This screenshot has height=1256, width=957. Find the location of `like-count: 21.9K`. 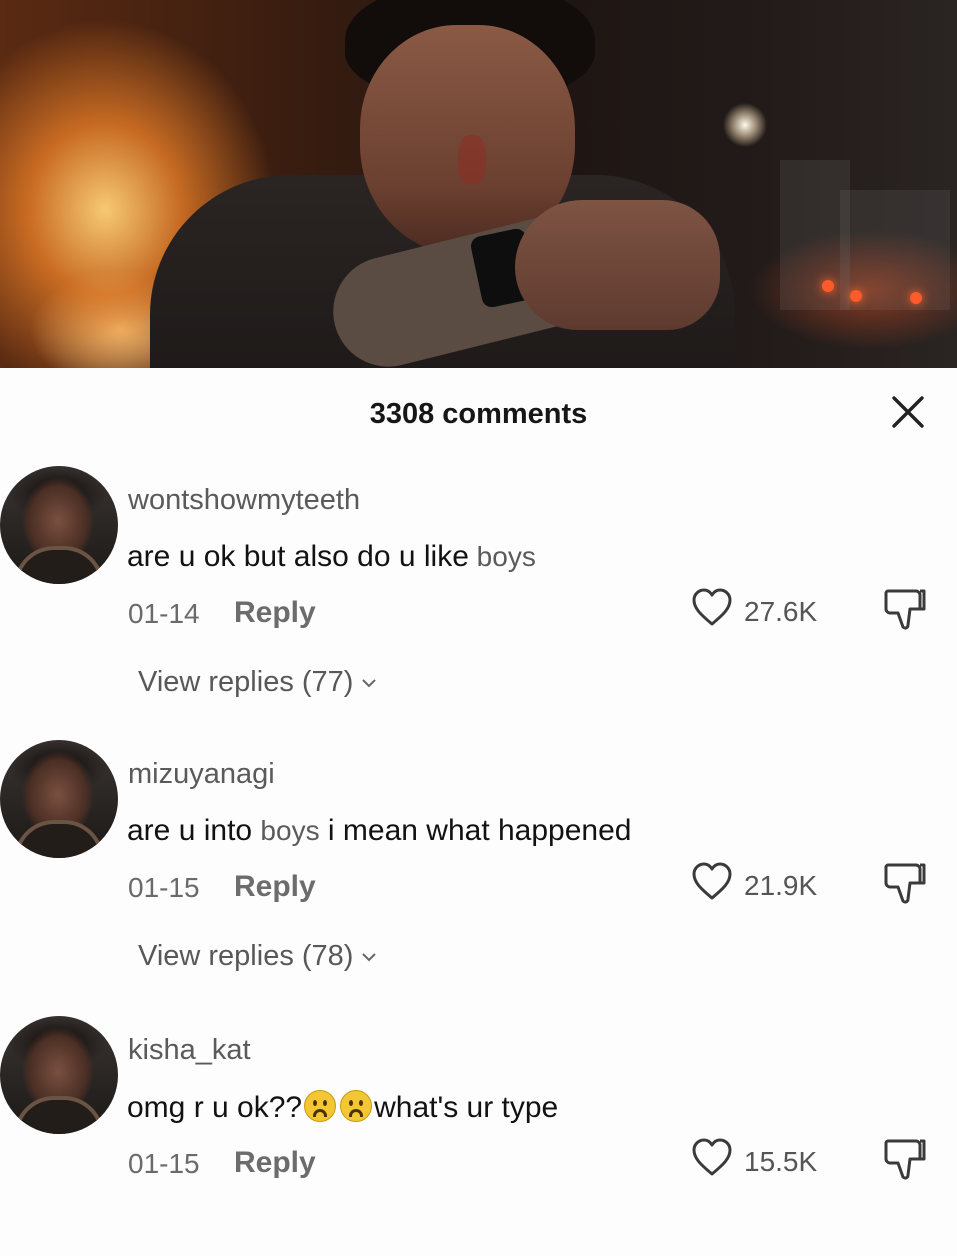

like-count: 21.9K is located at coordinates (781, 885).